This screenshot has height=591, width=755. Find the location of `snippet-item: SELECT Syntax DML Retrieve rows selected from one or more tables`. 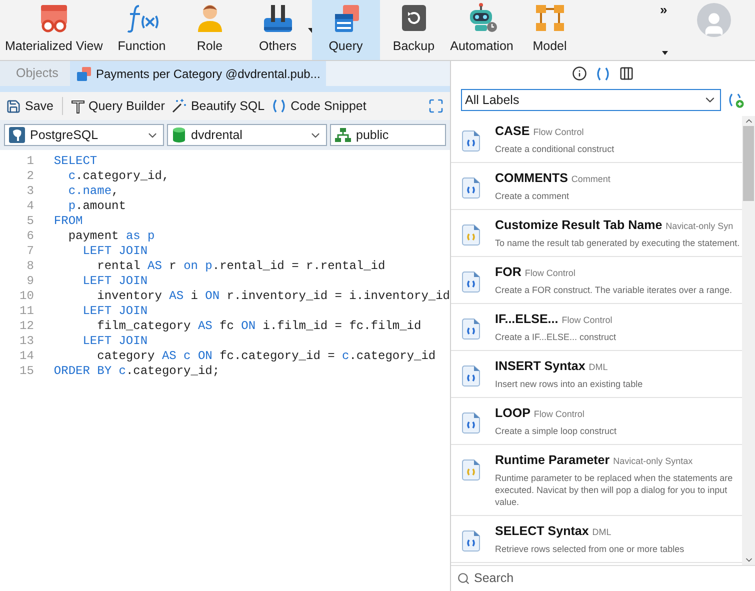

snippet-item: SELECT Syntax DML Retrieve rows selected from one or more tables is located at coordinates (596, 539).